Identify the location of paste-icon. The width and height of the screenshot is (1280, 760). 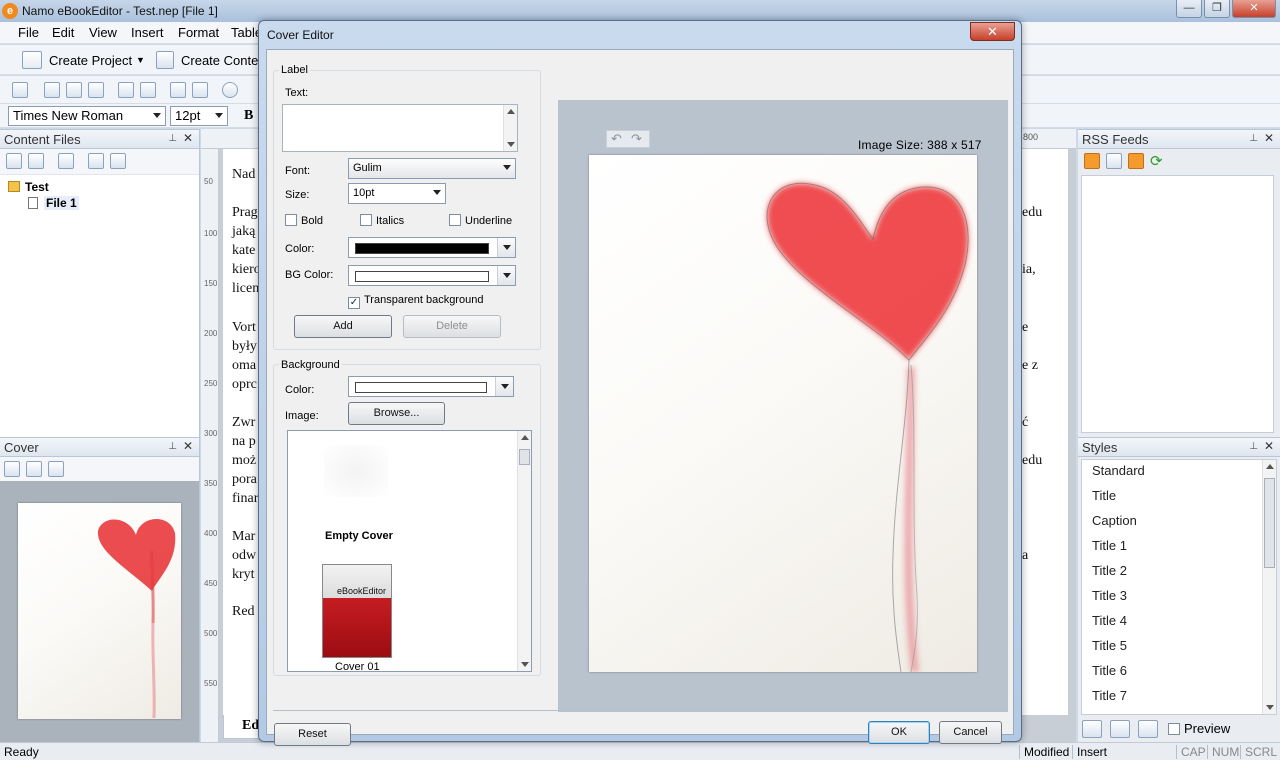
(96, 90).